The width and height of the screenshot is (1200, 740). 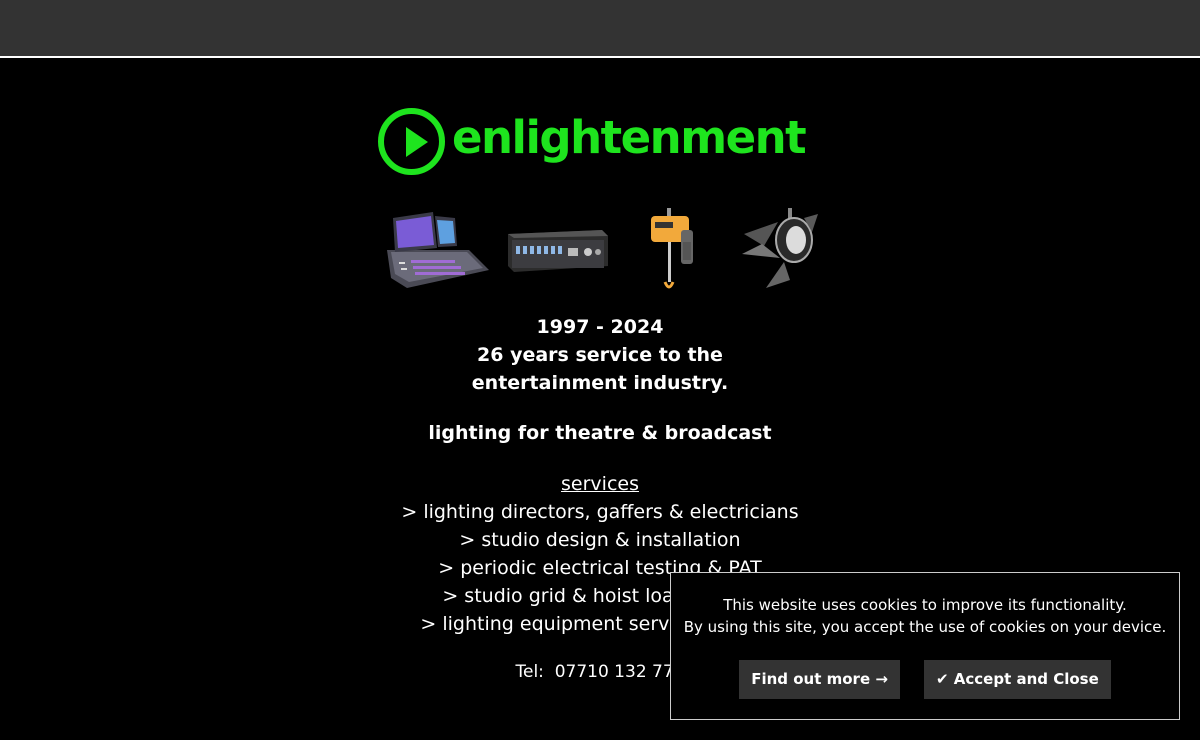 I want to click on accept-close-button: ✔ Accept and Close, so click(x=1017, y=679).